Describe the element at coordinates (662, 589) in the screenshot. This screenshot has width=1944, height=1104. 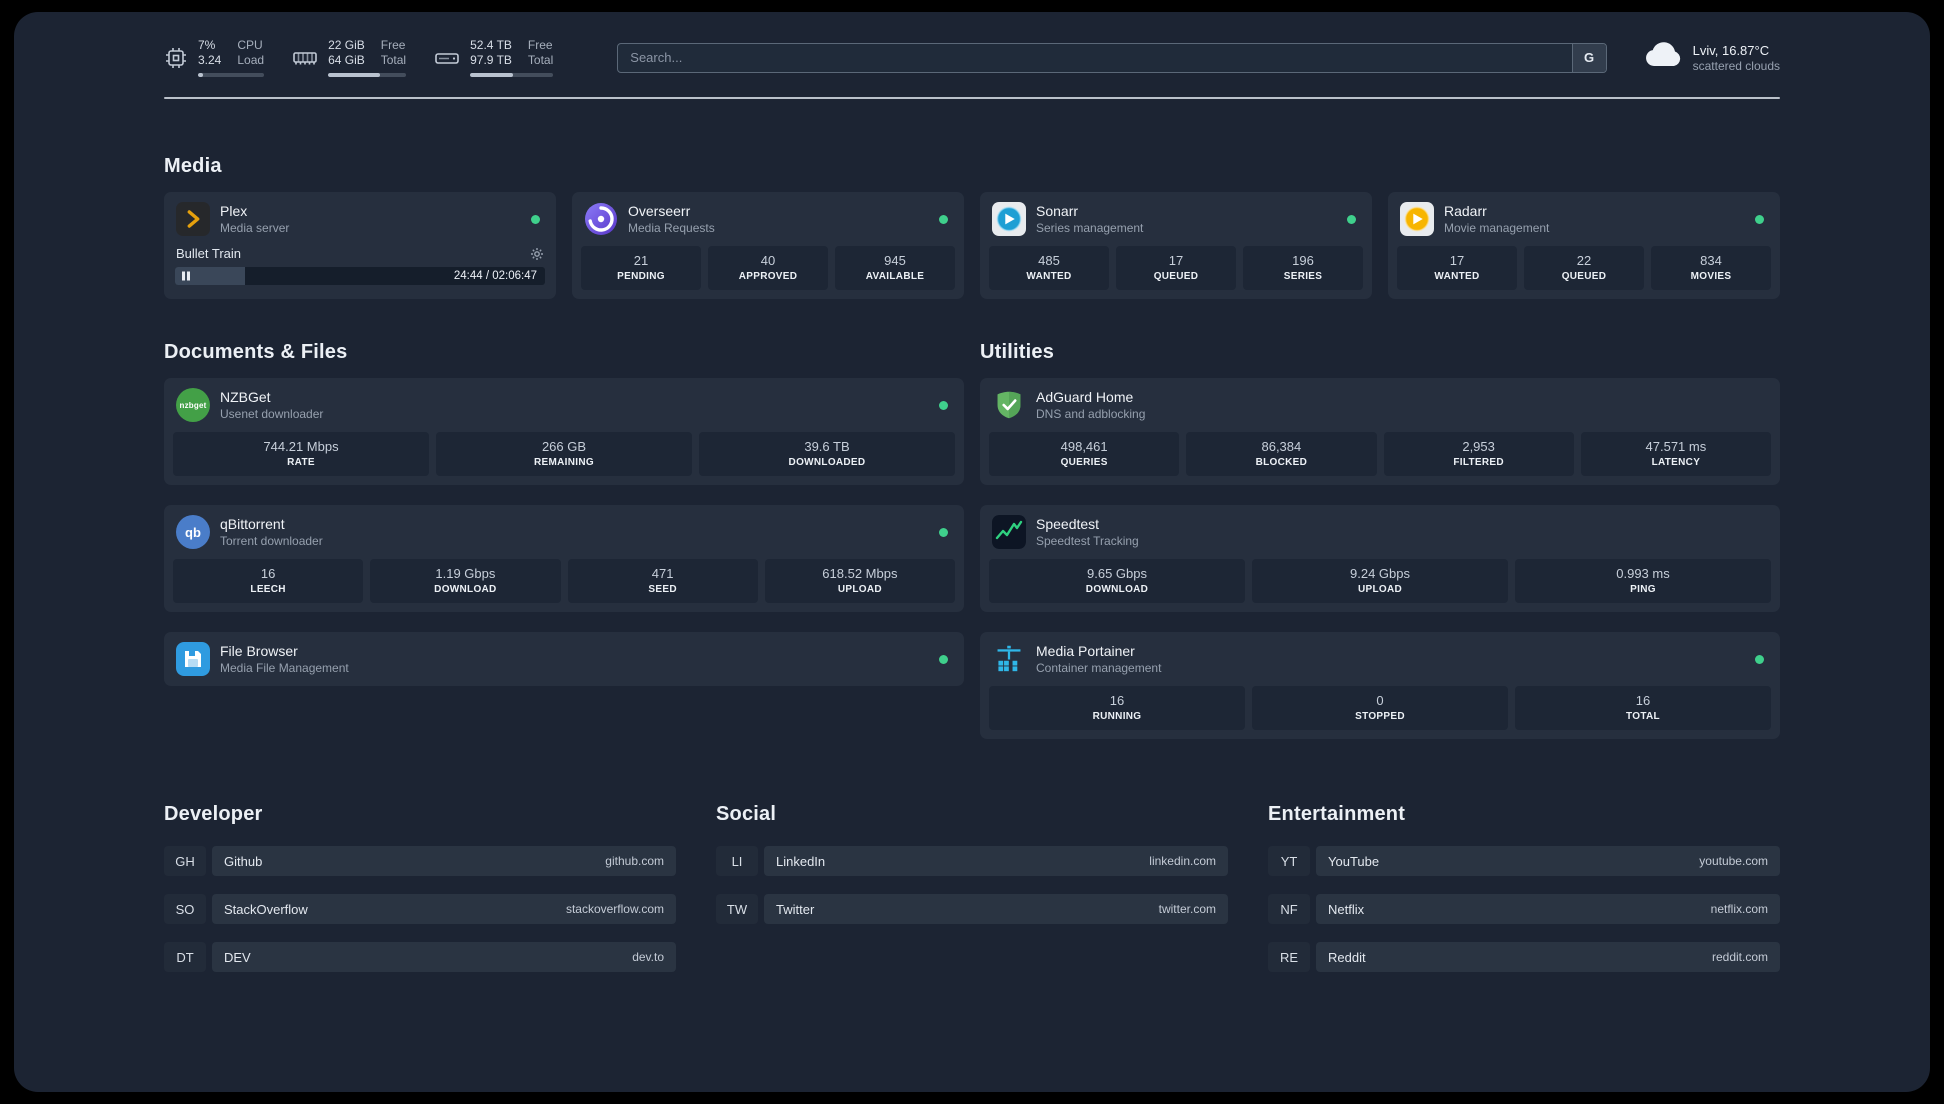
I see `stat-label: SEED` at that location.